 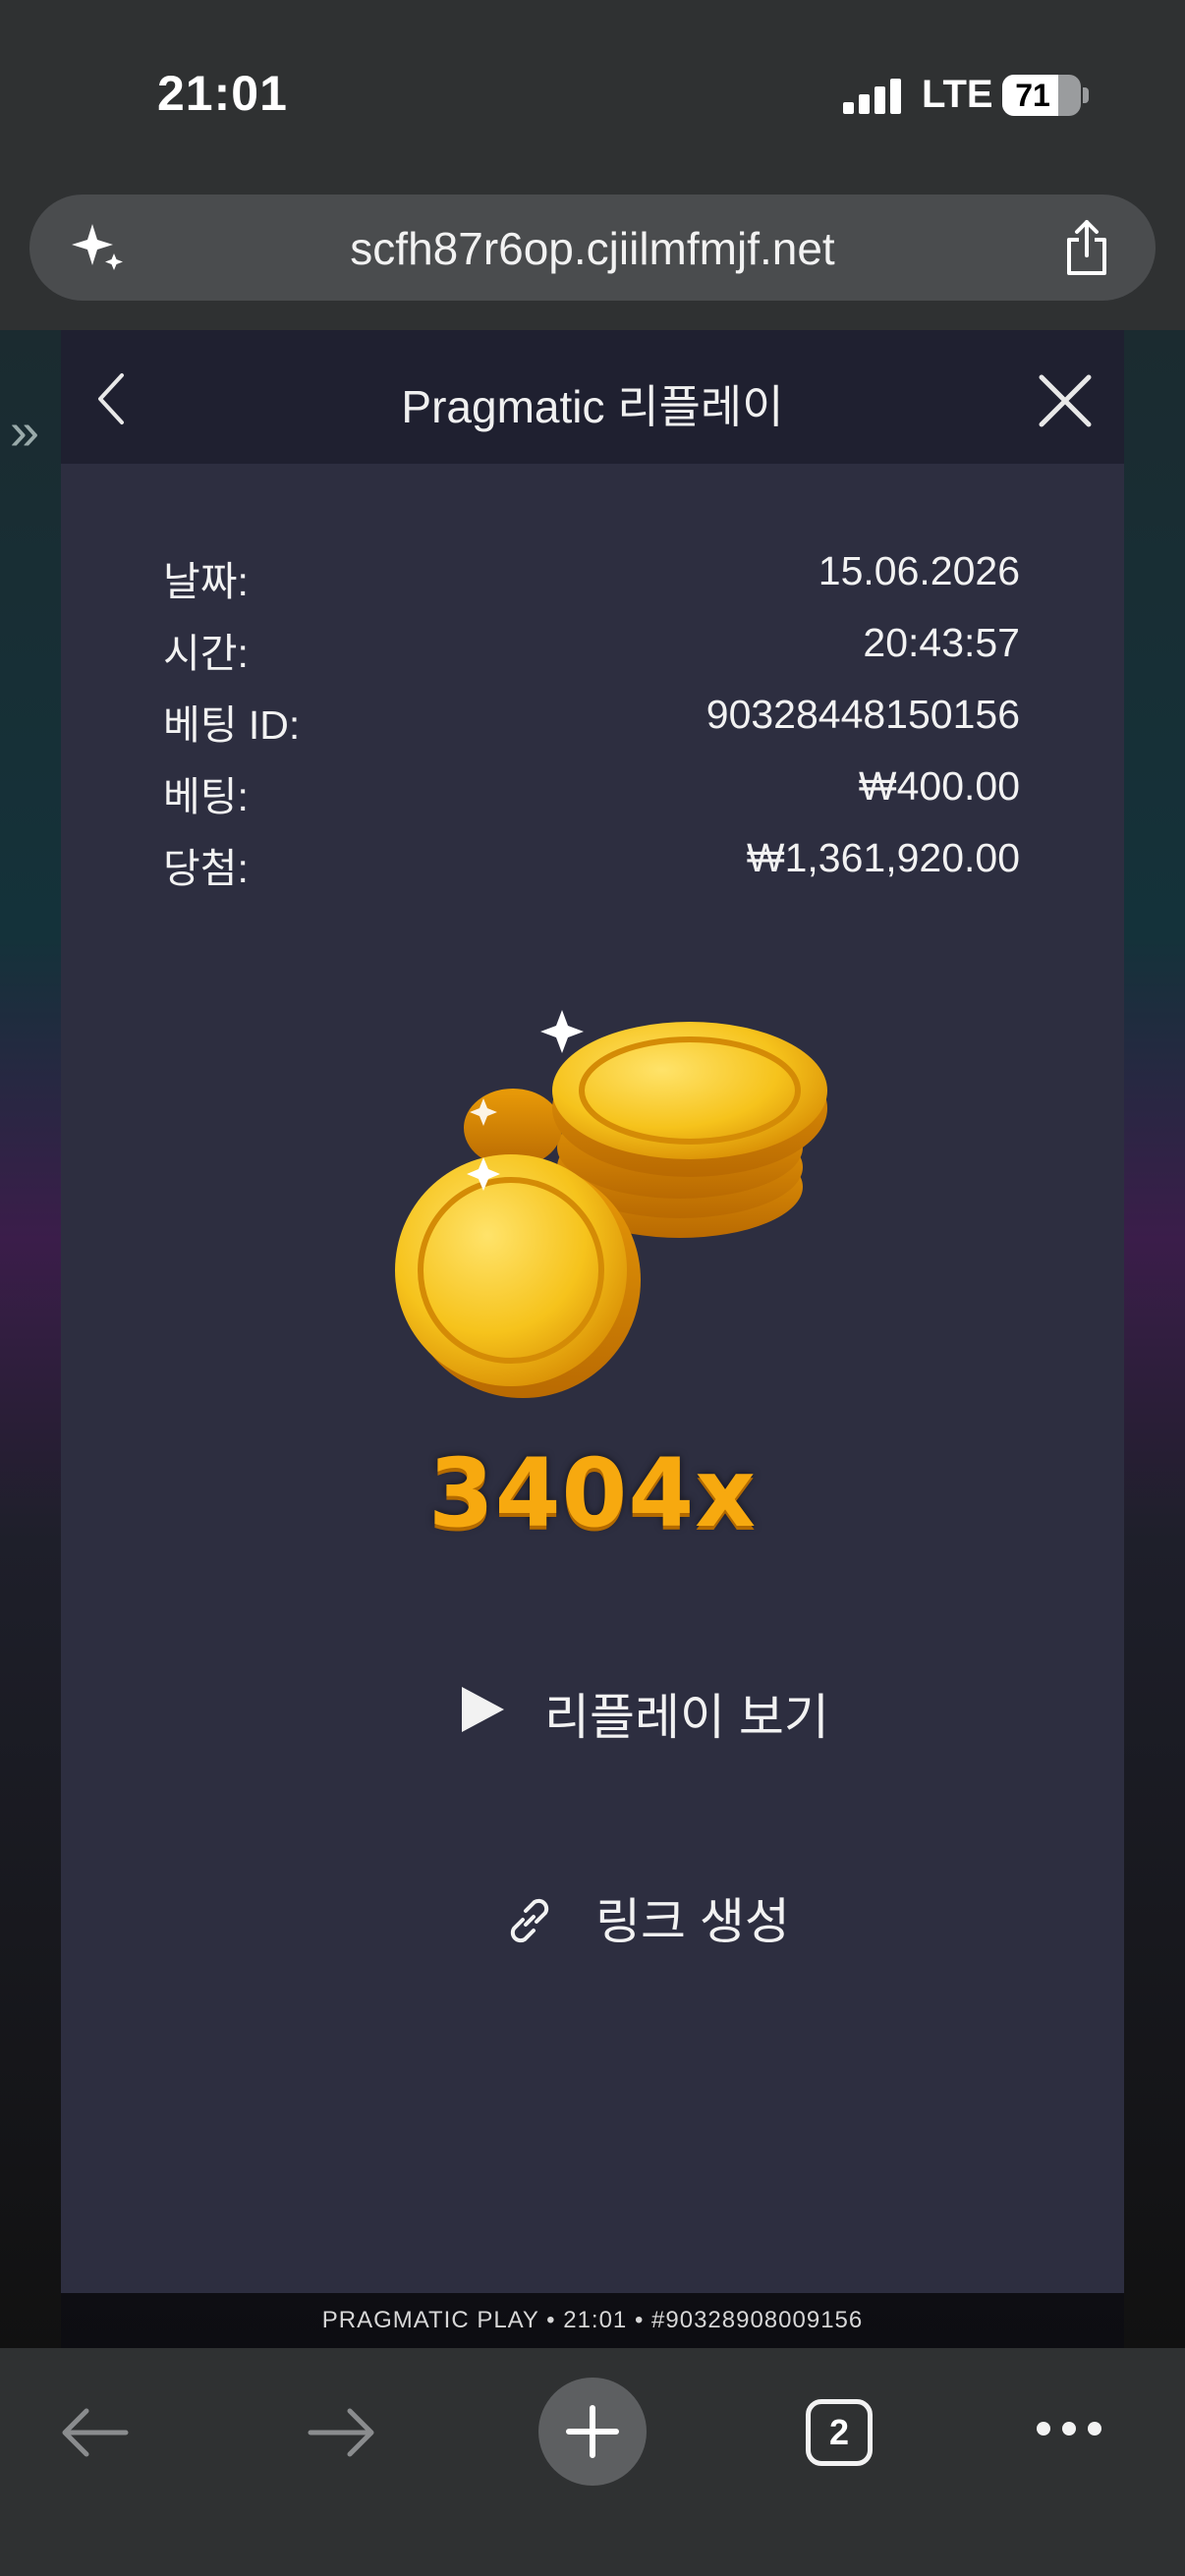 I want to click on battery-icon: 71, so click(x=1041, y=95).